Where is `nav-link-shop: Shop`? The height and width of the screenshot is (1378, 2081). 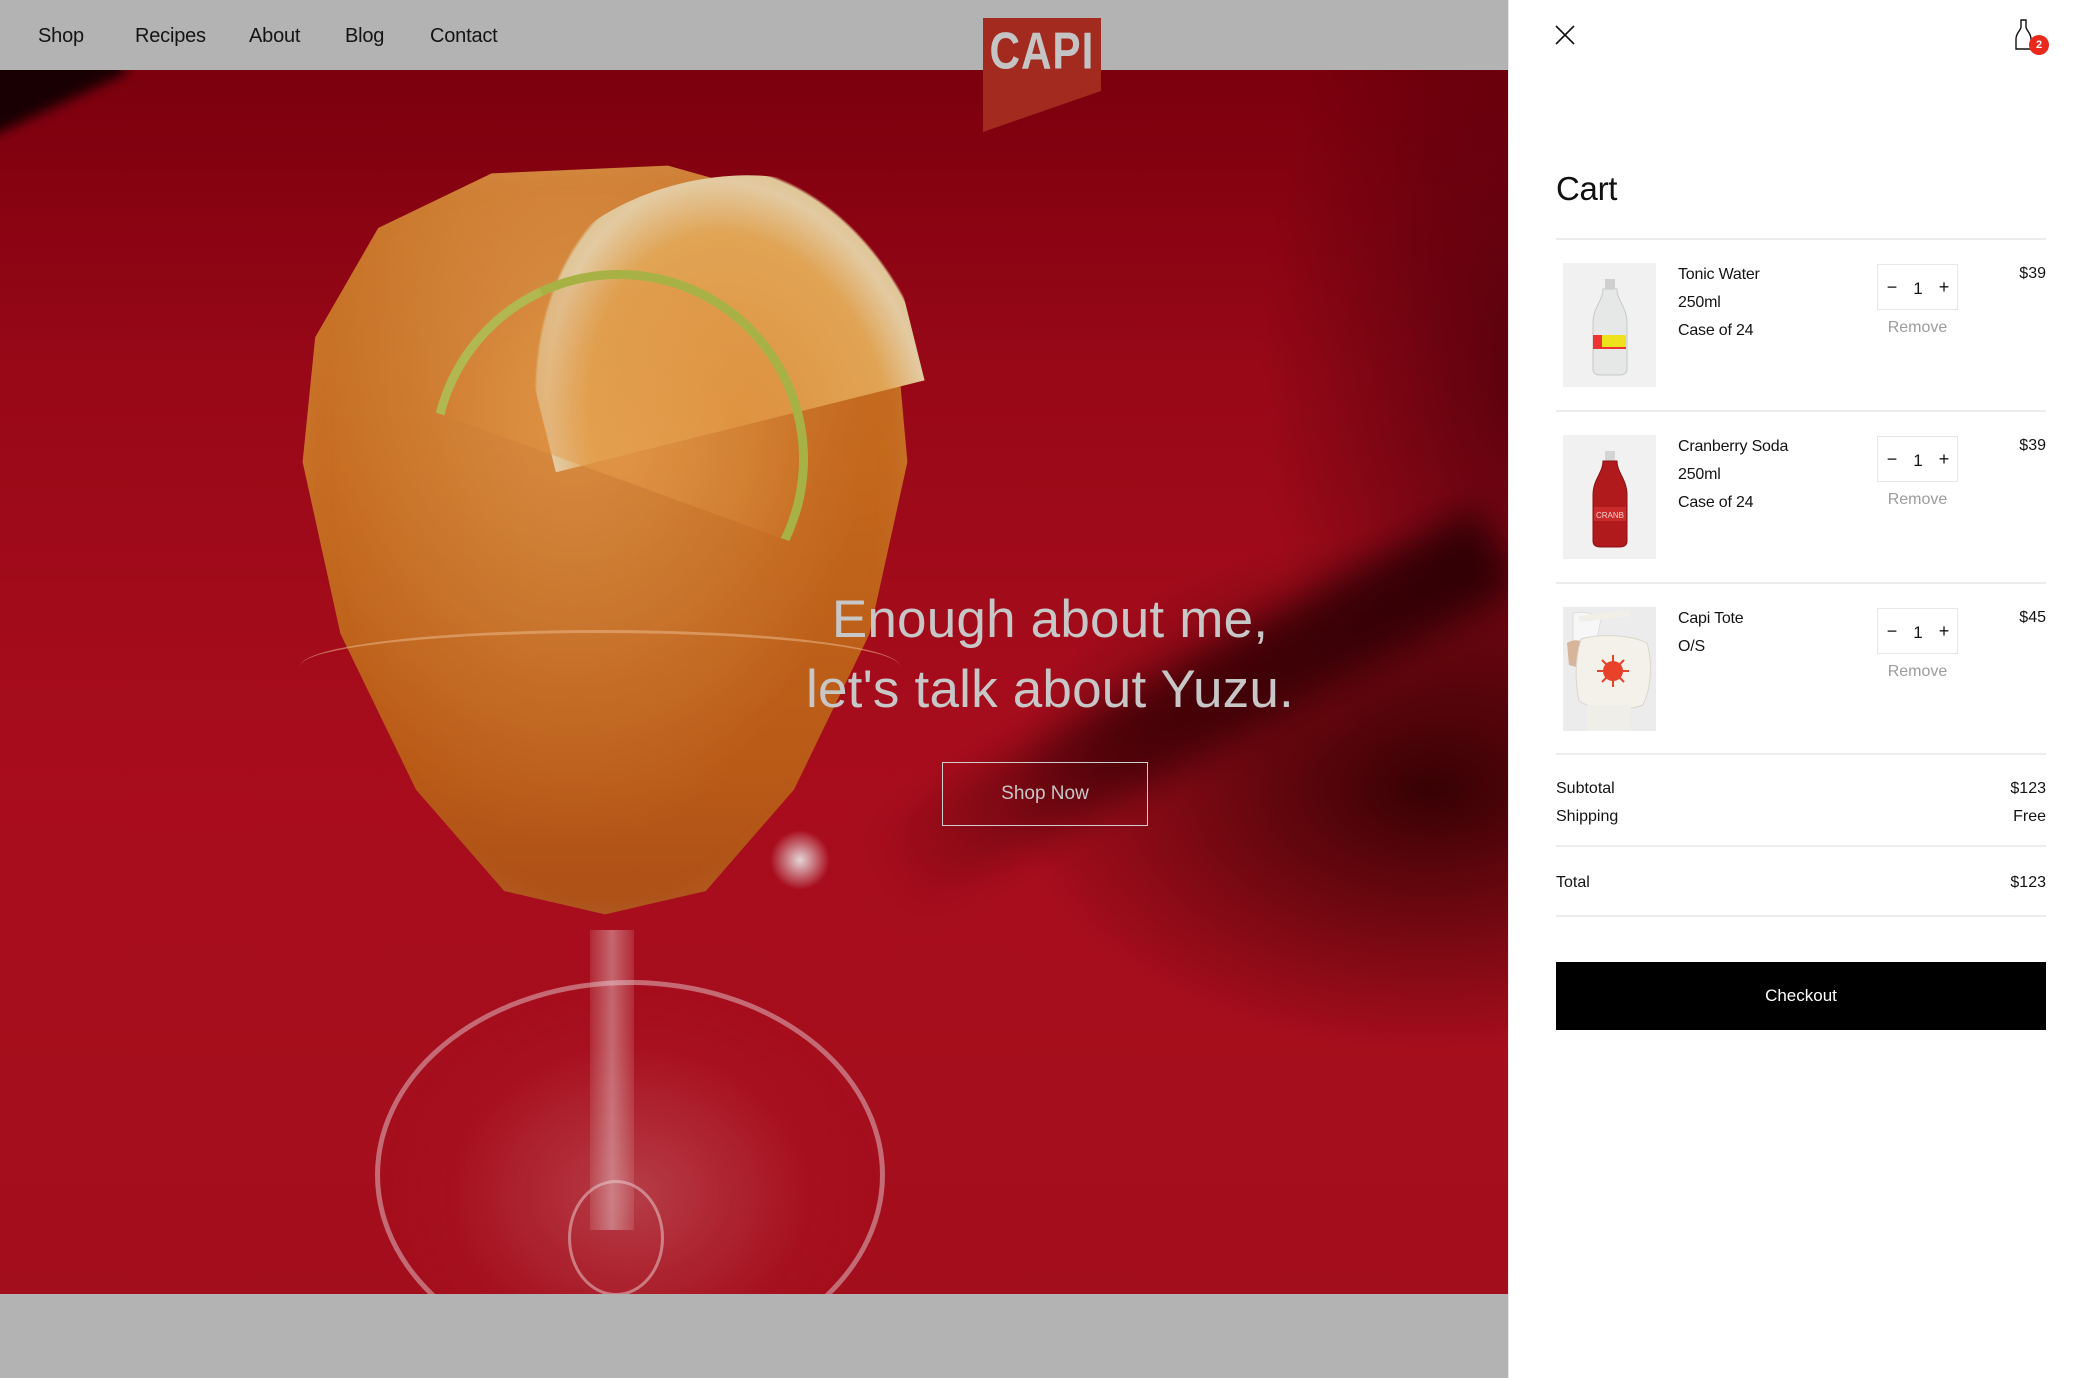 nav-link-shop: Shop is located at coordinates (61, 36).